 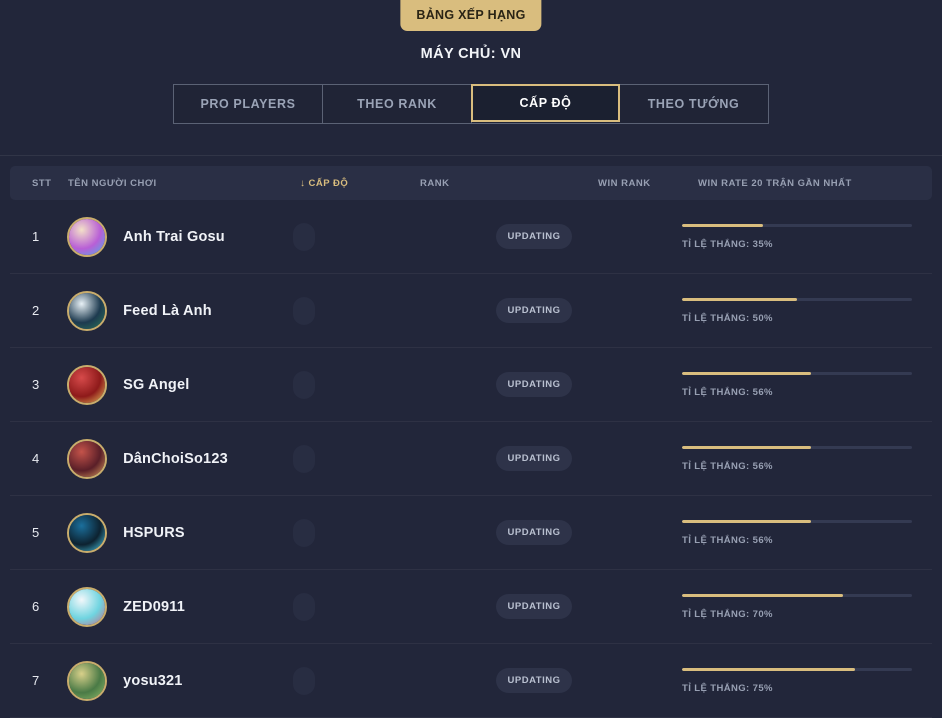 What do you see at coordinates (39, 183) in the screenshot?
I see `column-header-stt: STT` at bounding box center [39, 183].